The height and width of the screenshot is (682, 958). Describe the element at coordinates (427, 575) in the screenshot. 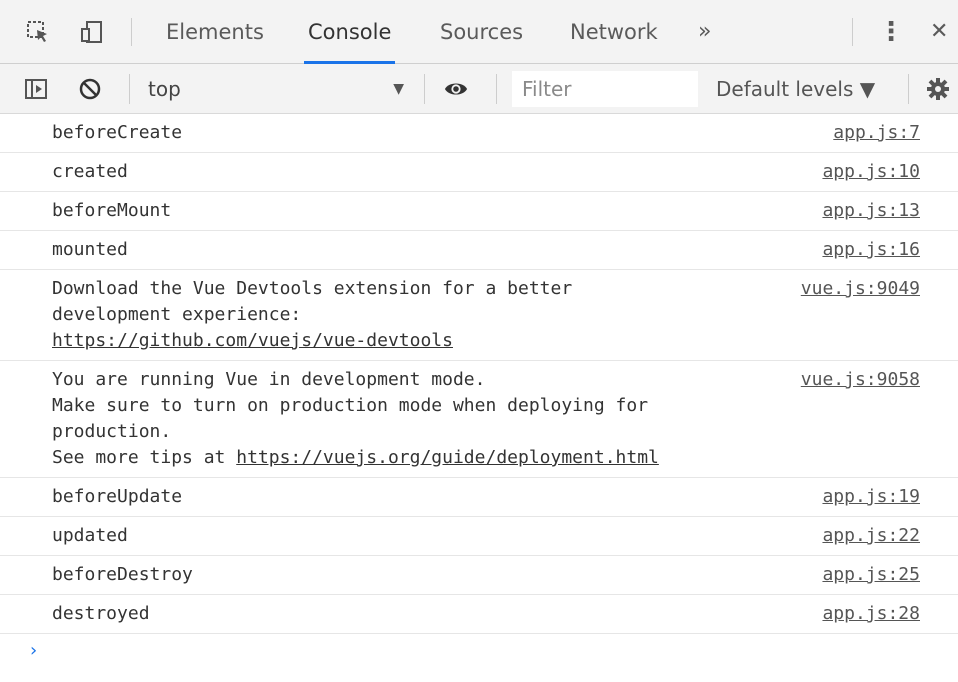

I see `message-text: beforeDestroy` at that location.